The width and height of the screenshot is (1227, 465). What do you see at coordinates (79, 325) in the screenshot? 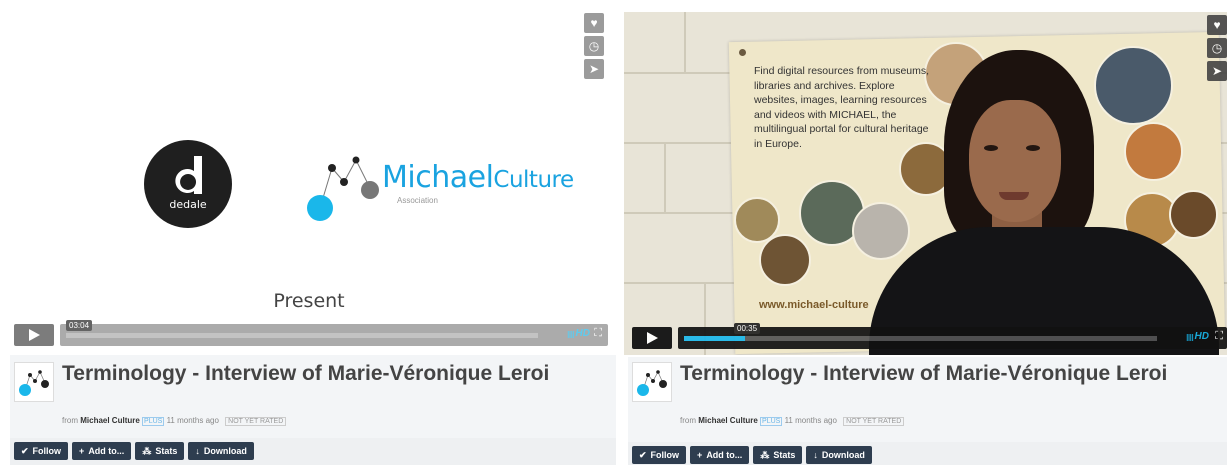
I see `time-label: 03:04` at bounding box center [79, 325].